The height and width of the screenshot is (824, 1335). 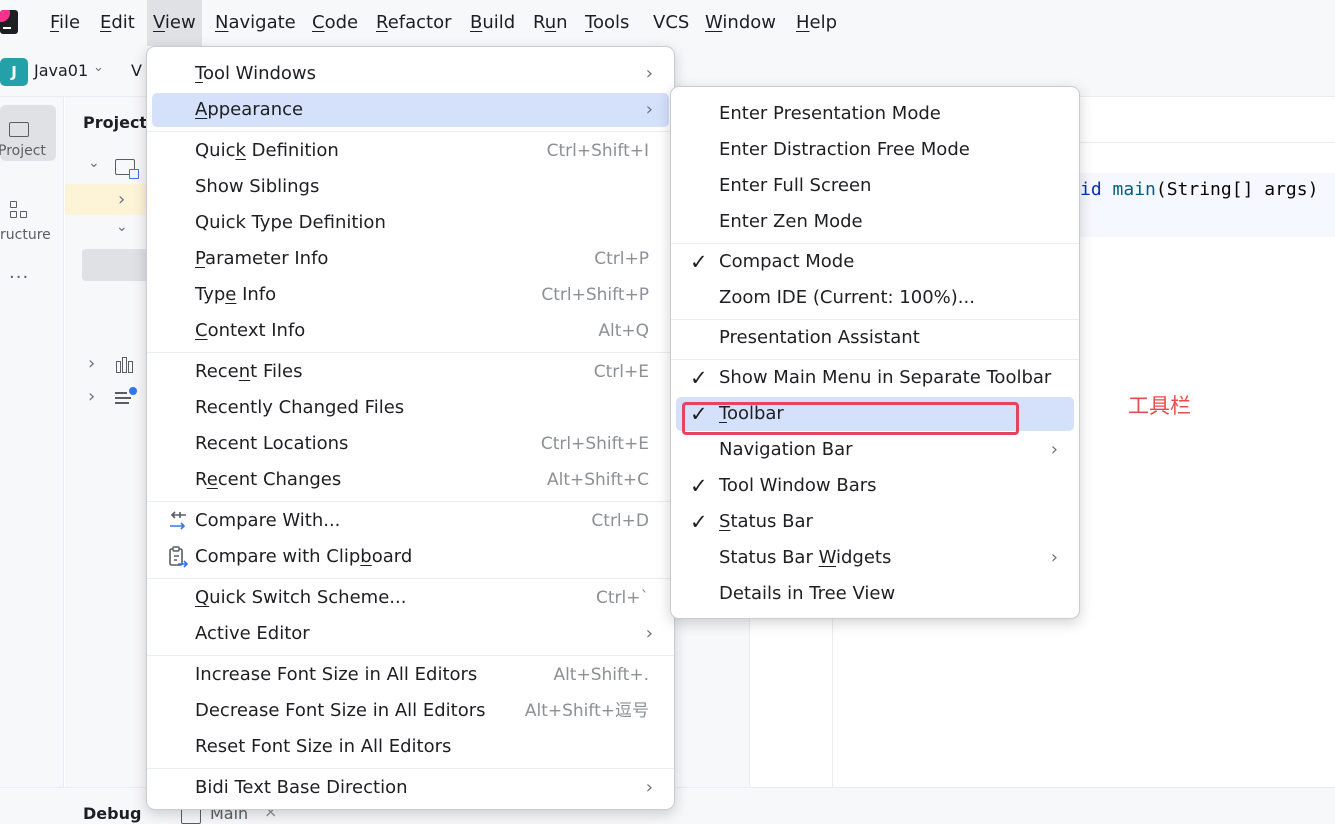 I want to click on menu-item-recent-files: Recent Files Ctrl+E, so click(x=410, y=372).